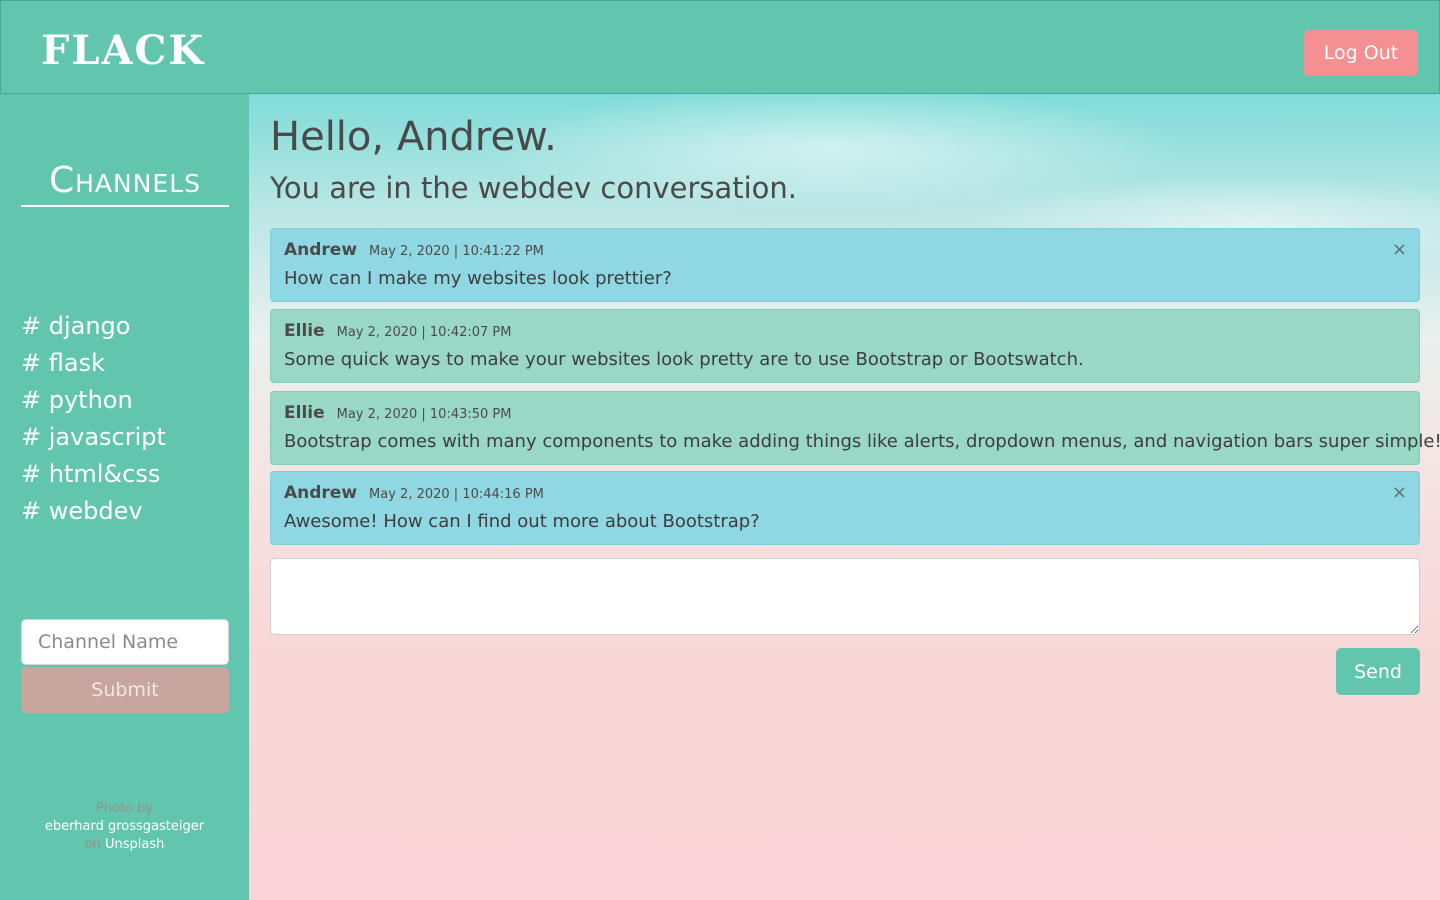 This screenshot has width=1440, height=900. I want to click on submit-channel-button: Submit, so click(125, 690).